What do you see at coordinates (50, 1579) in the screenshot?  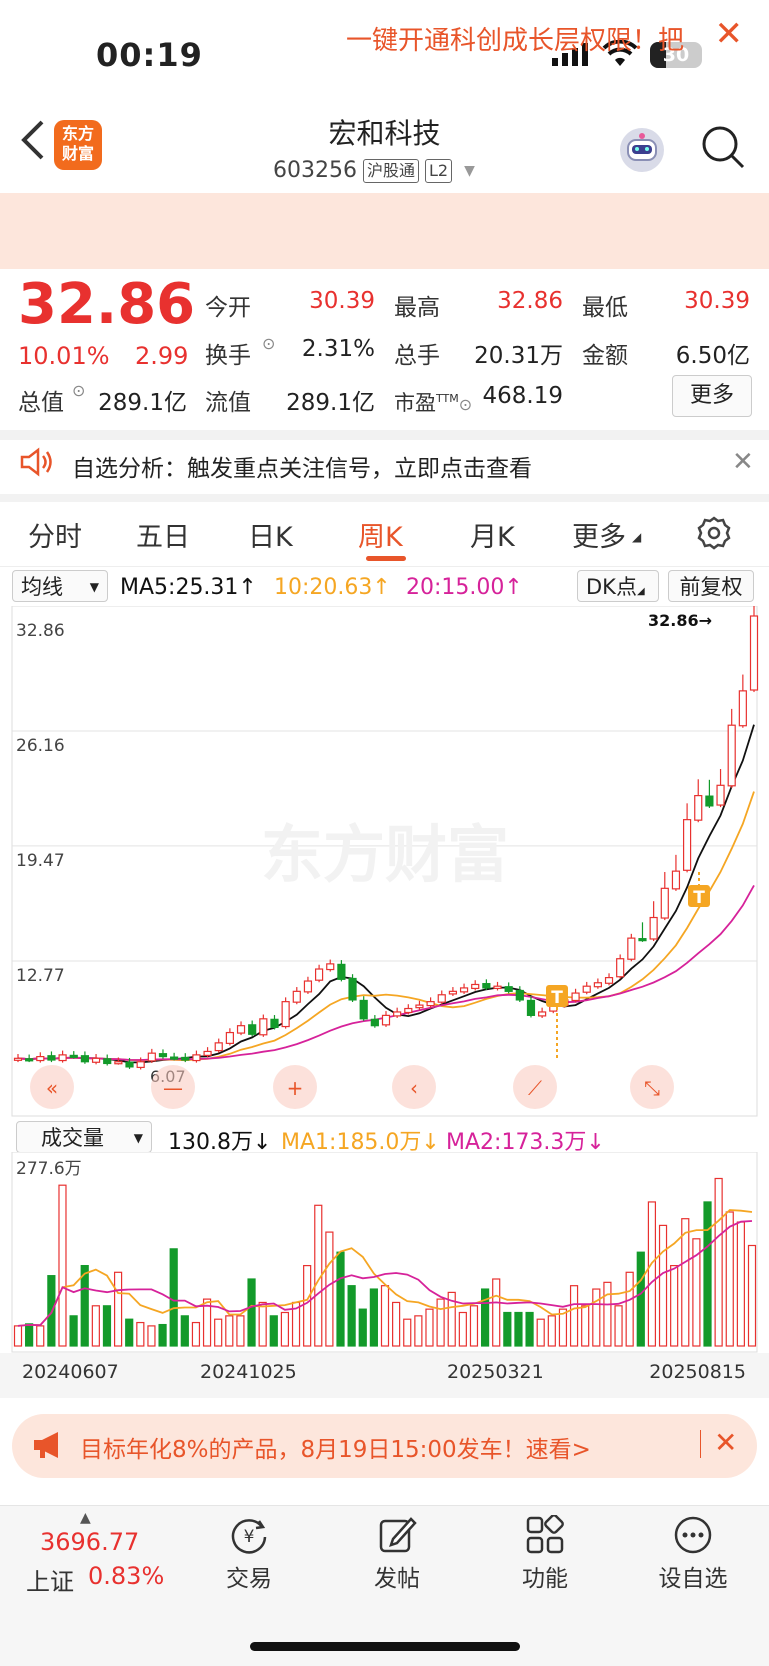 I see `index-name: 上证` at bounding box center [50, 1579].